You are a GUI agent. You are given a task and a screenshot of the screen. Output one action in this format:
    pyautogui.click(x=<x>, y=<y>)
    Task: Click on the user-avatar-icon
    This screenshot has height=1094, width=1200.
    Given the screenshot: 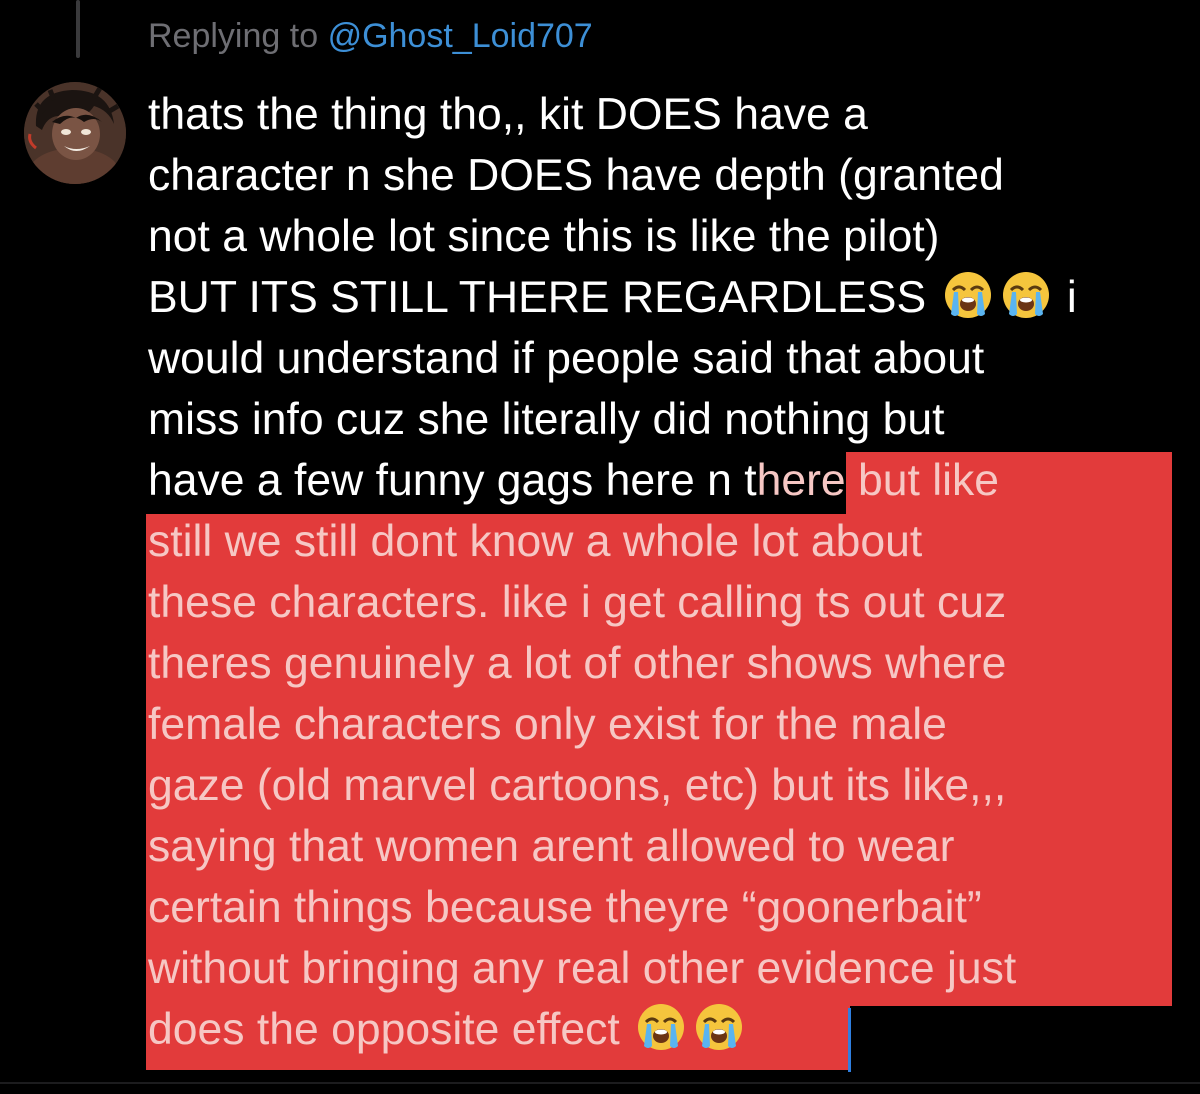 What is the action you would take?
    pyautogui.click(x=75, y=133)
    